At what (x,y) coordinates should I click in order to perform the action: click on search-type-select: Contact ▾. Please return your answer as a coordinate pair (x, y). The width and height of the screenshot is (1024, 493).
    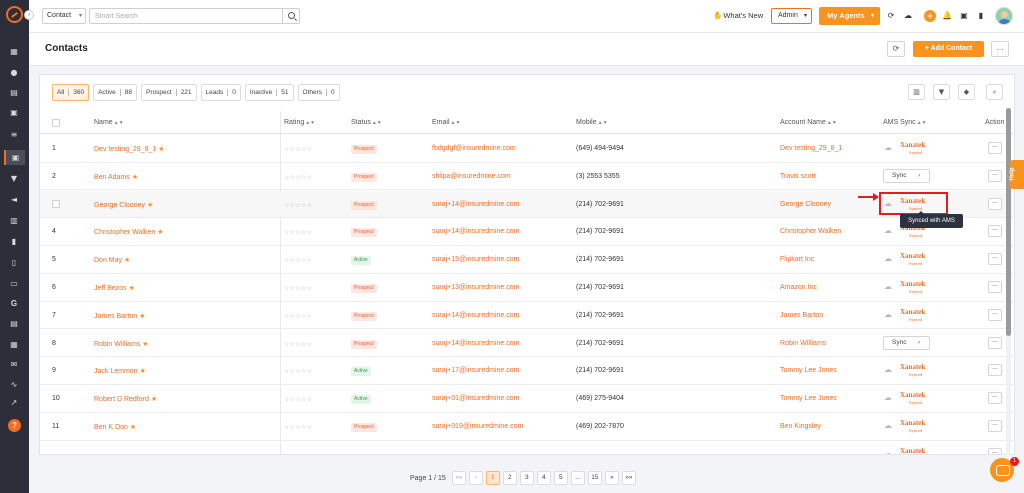
    Looking at the image, I should click on (64, 16).